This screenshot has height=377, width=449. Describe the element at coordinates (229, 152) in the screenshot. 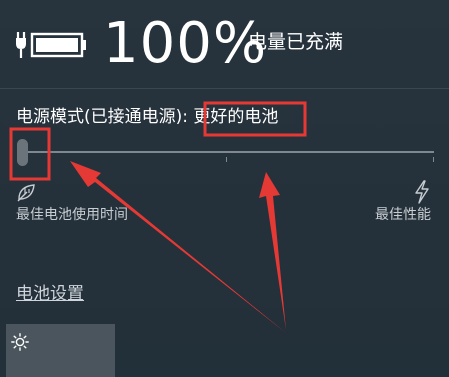

I see `power-mode-slider-track` at that location.